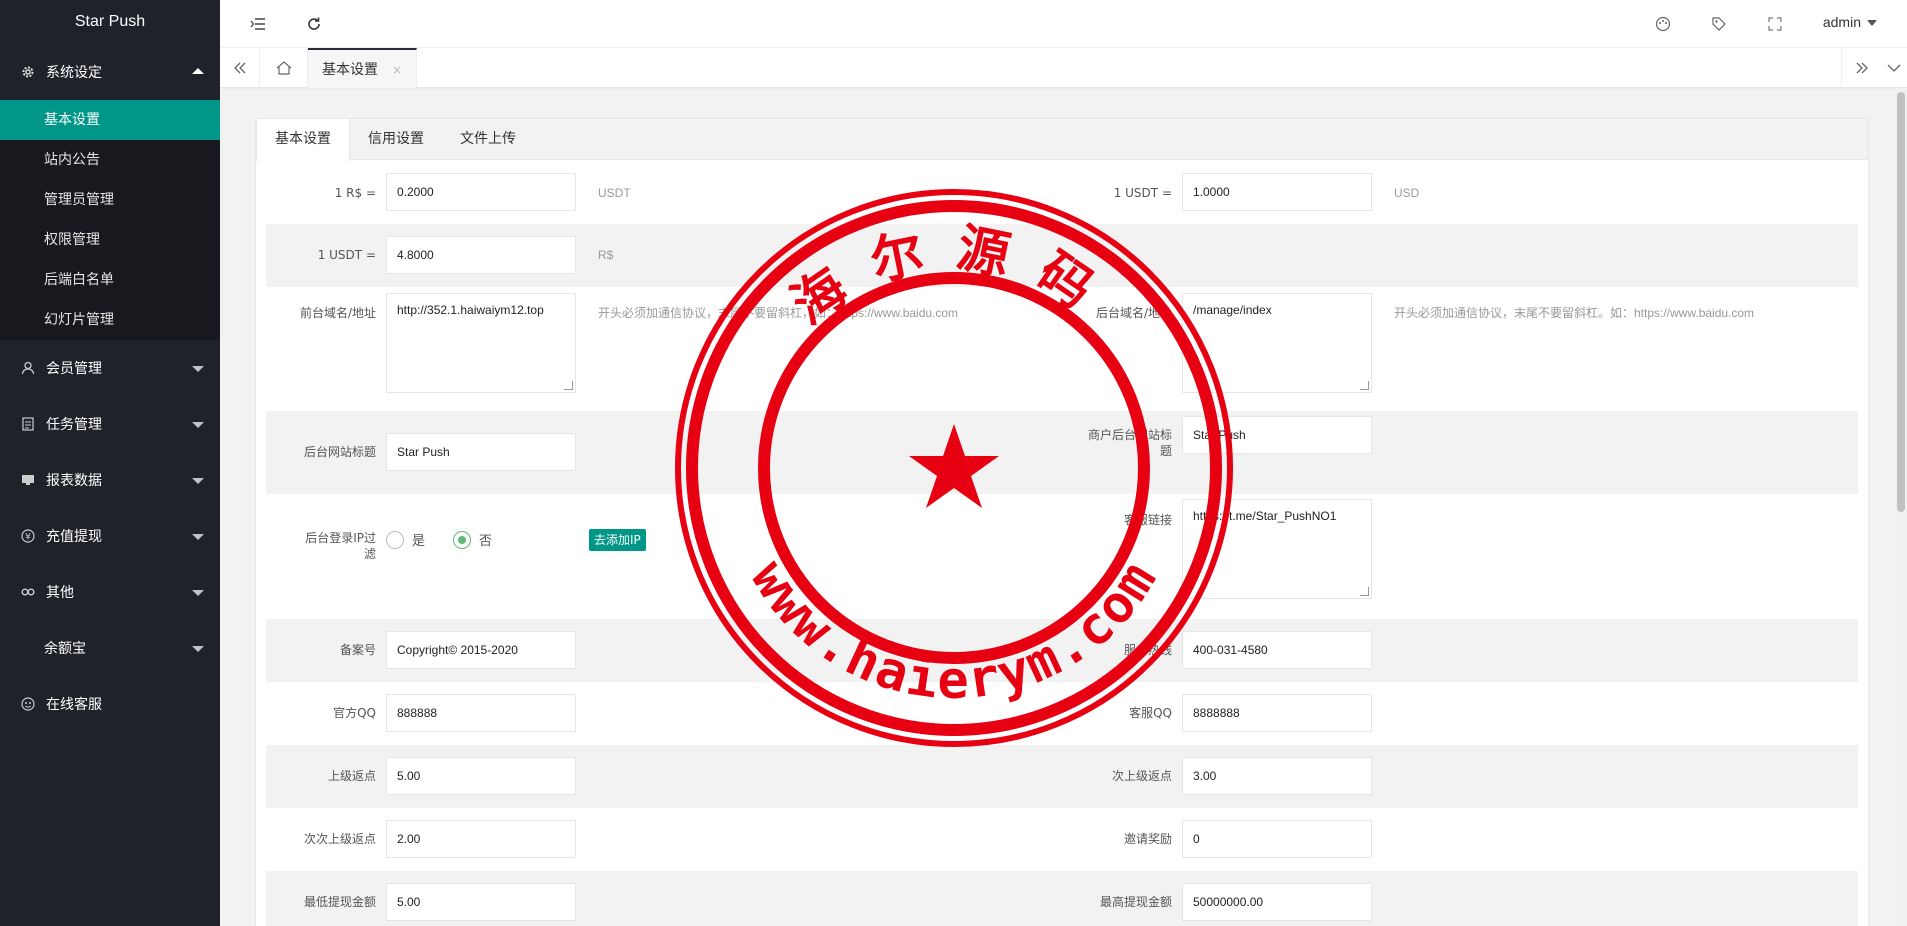 This screenshot has height=926, width=1907. What do you see at coordinates (462, 539) in the screenshot?
I see `radio-circle-checked` at bounding box center [462, 539].